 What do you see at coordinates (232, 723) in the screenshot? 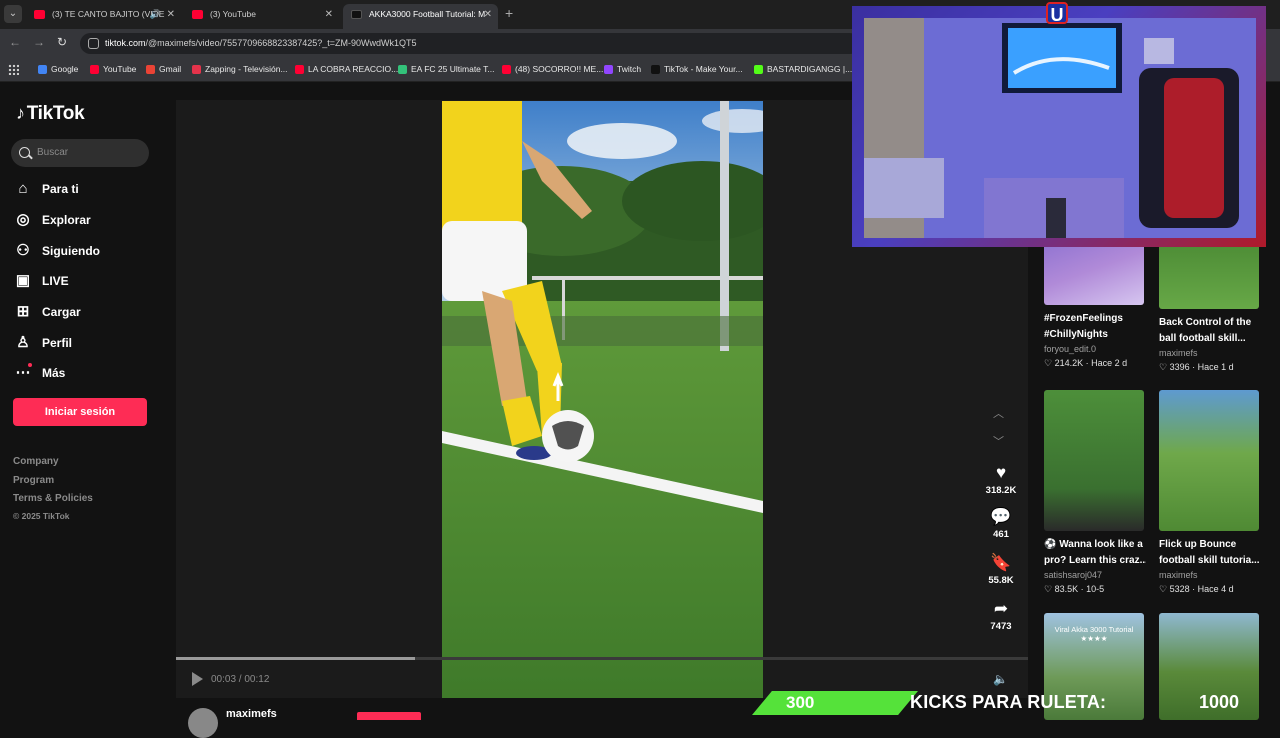
I see `video-author: maximefs` at bounding box center [232, 723].